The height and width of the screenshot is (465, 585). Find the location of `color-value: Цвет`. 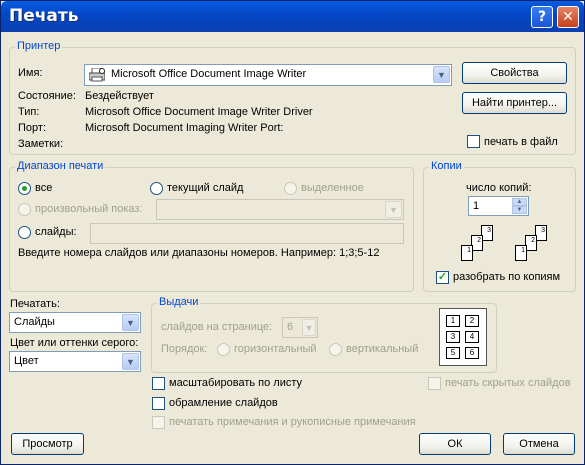

color-value: Цвет is located at coordinates (26, 361).